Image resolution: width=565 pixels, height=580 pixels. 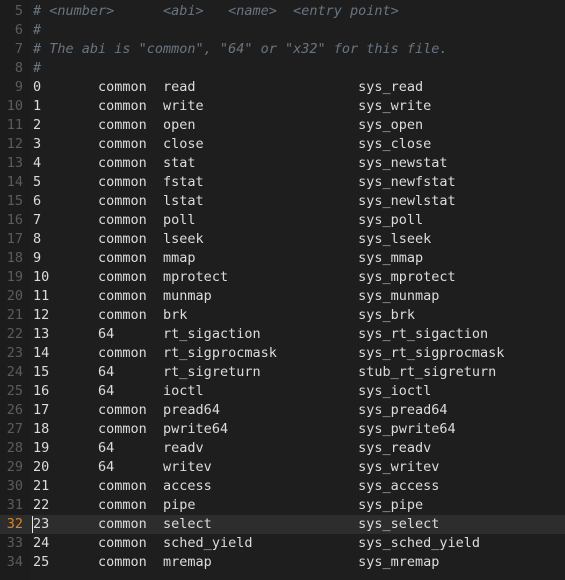 What do you see at coordinates (11, 410) in the screenshot?
I see `line-number: 26` at bounding box center [11, 410].